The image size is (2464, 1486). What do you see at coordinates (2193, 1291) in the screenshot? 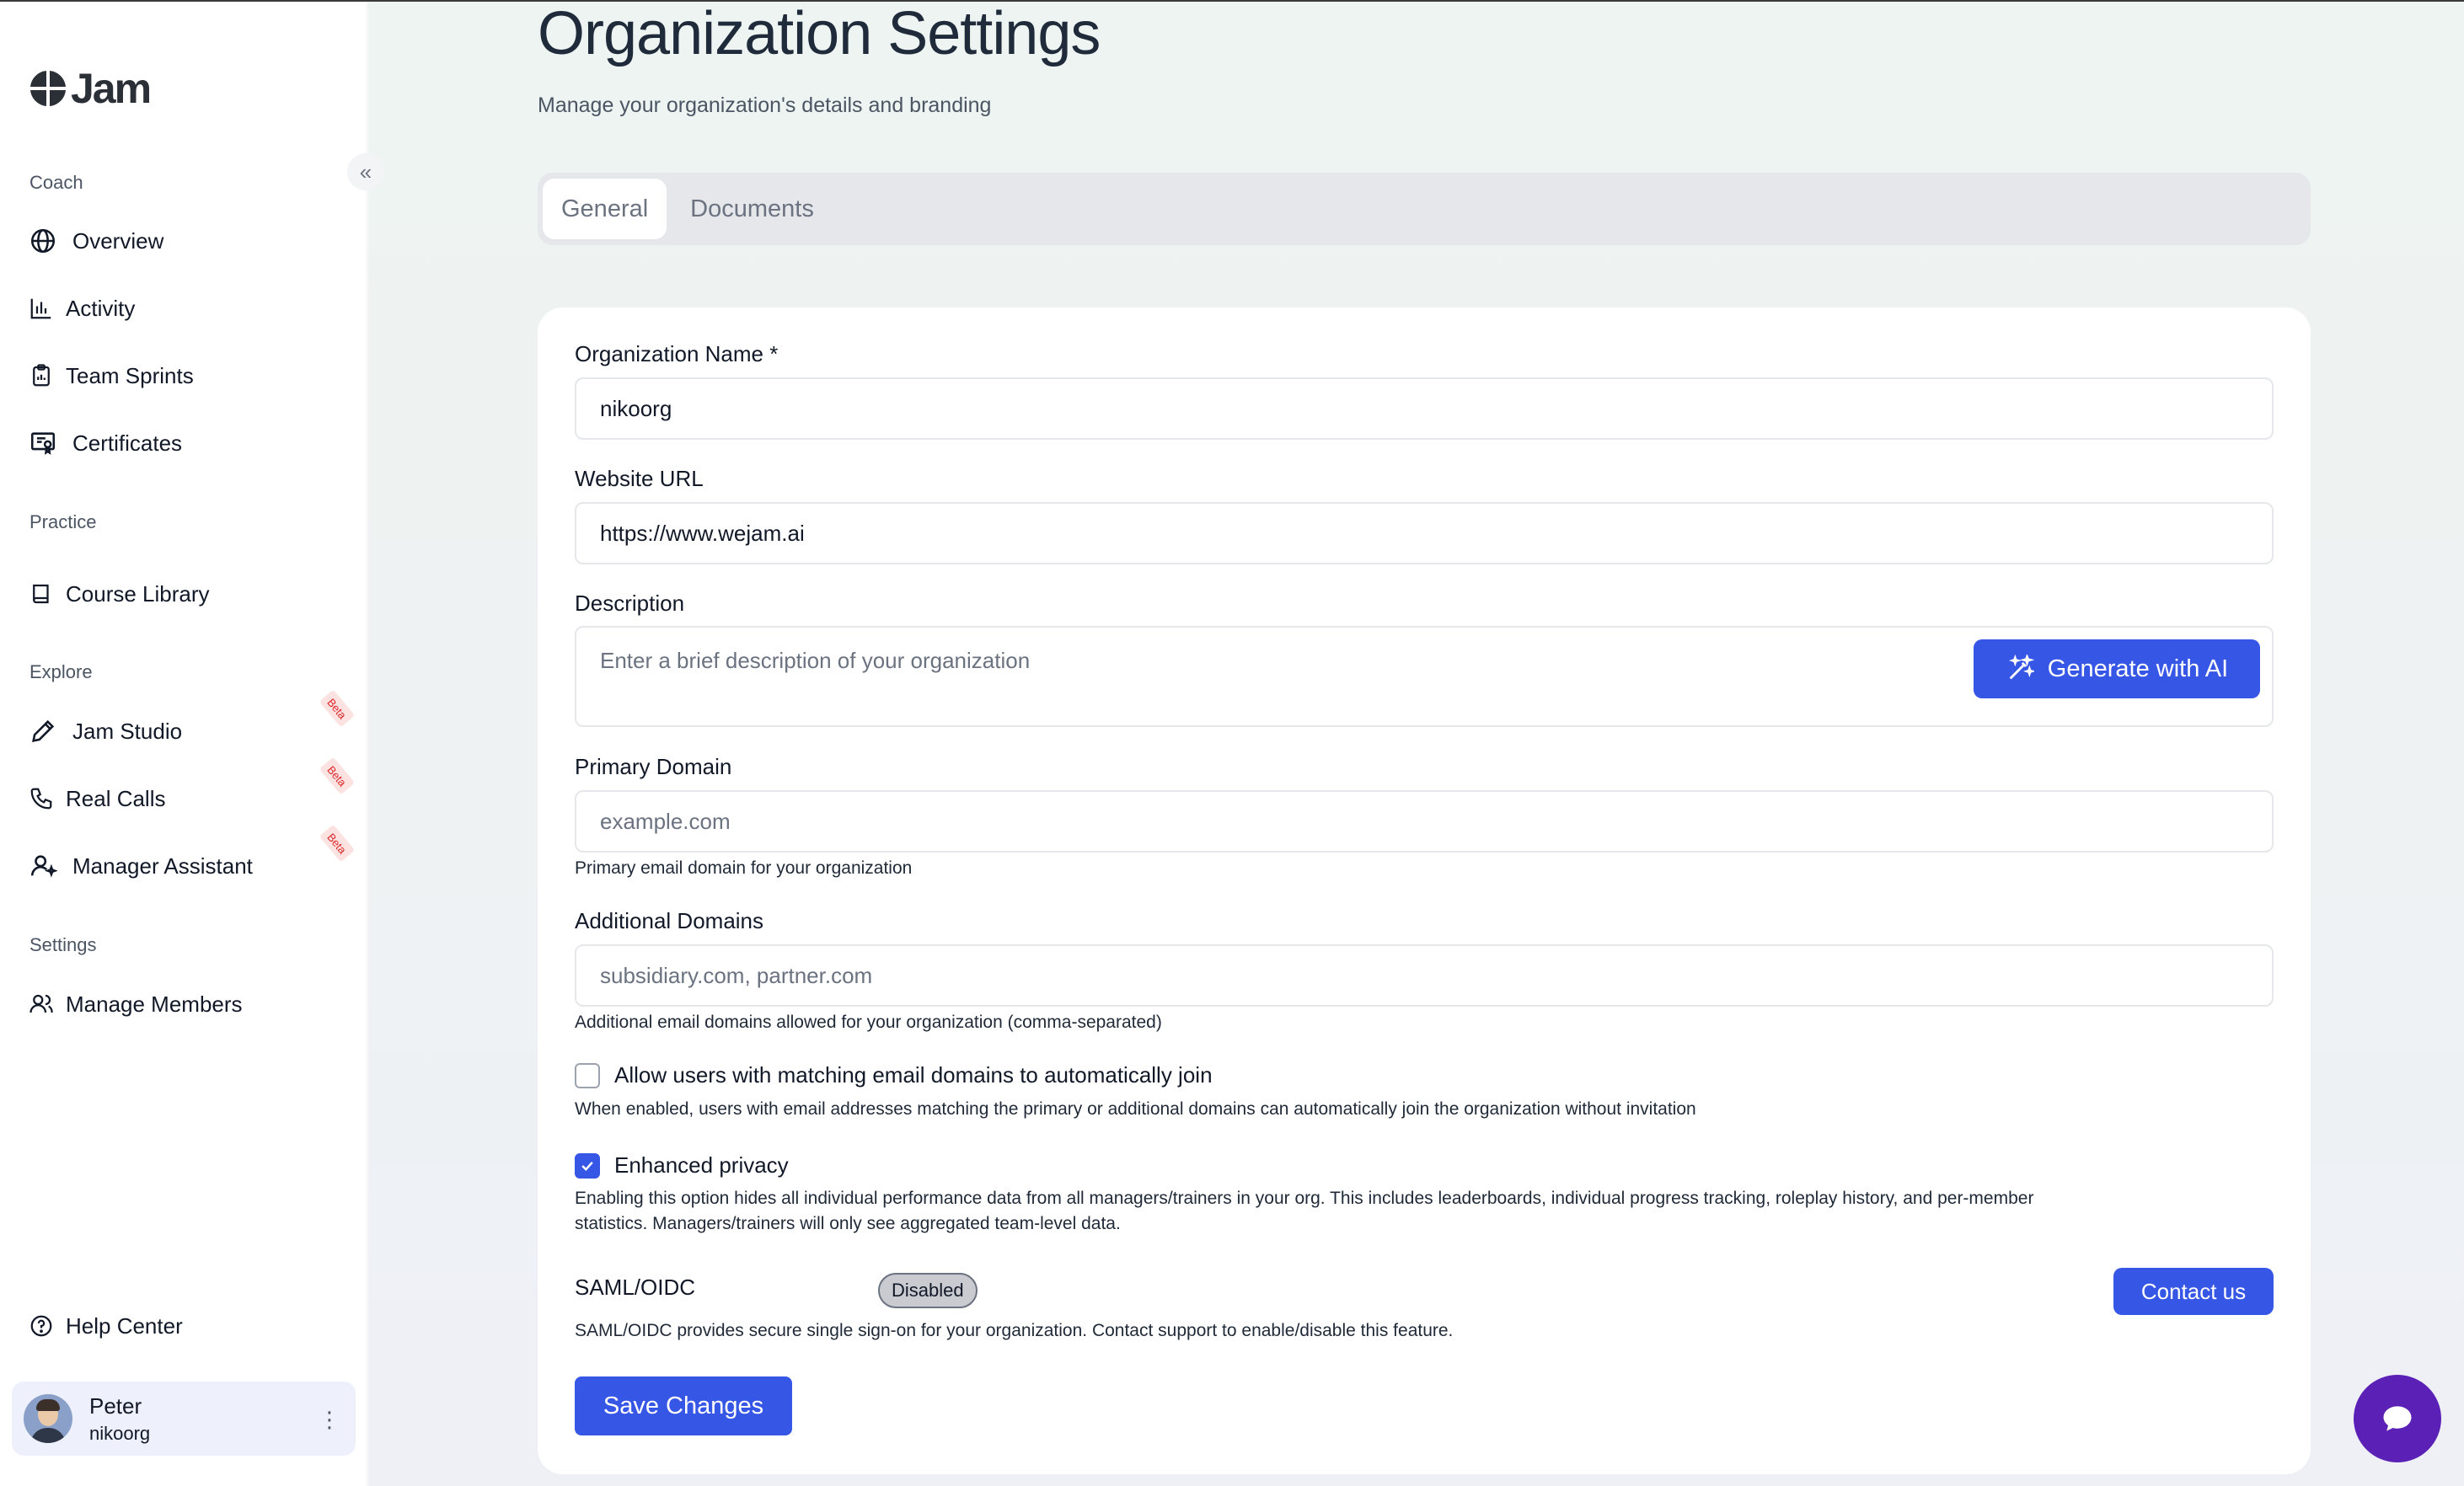
I see `contact-us-button: Contact us` at bounding box center [2193, 1291].